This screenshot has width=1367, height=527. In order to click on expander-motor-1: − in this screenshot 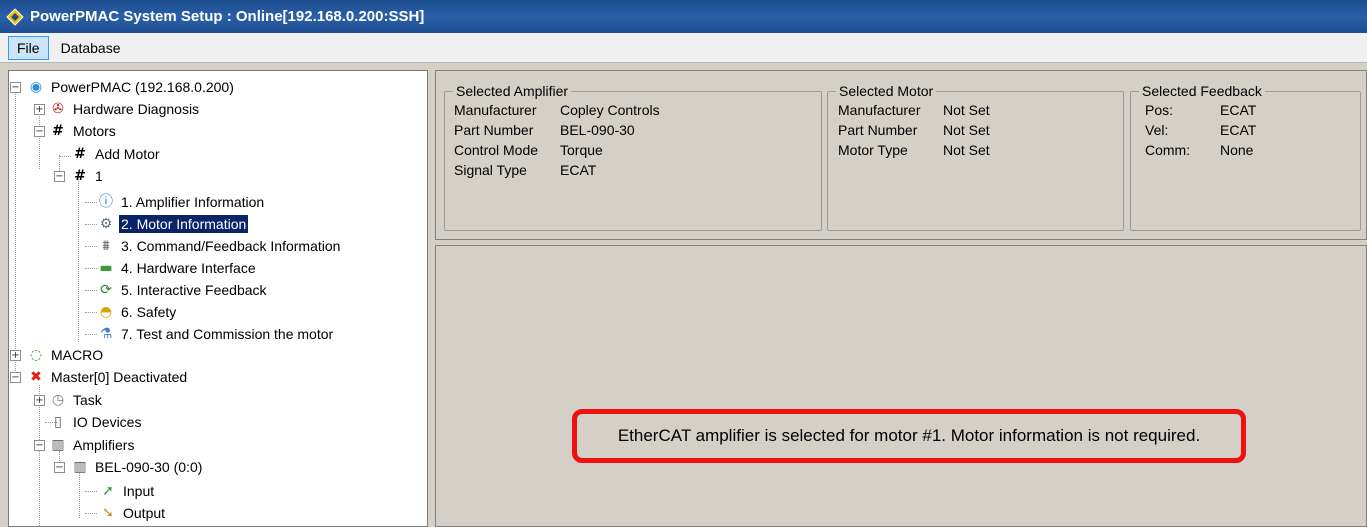, I will do `click(59, 176)`.